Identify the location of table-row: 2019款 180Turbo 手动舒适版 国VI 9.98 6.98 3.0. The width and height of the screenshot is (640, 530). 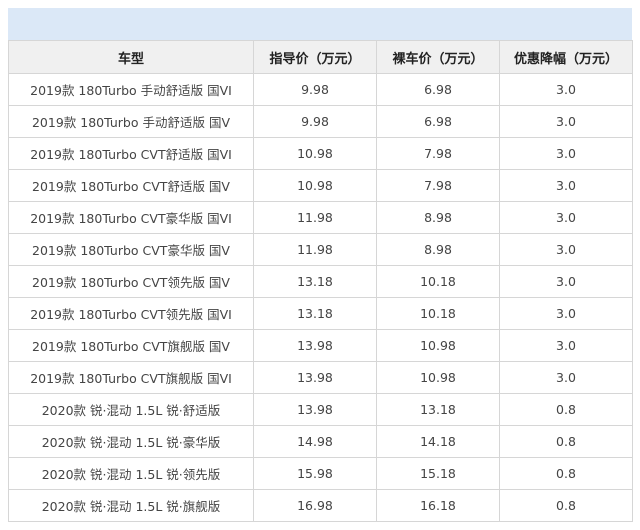
(320, 89).